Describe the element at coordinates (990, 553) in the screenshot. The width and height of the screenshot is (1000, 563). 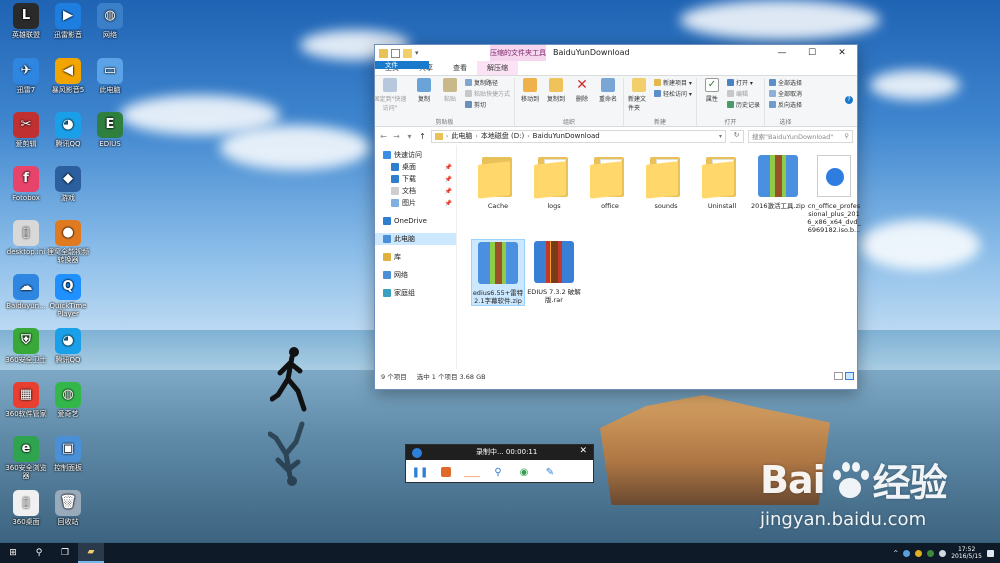
I see `notifications-icon` at that location.